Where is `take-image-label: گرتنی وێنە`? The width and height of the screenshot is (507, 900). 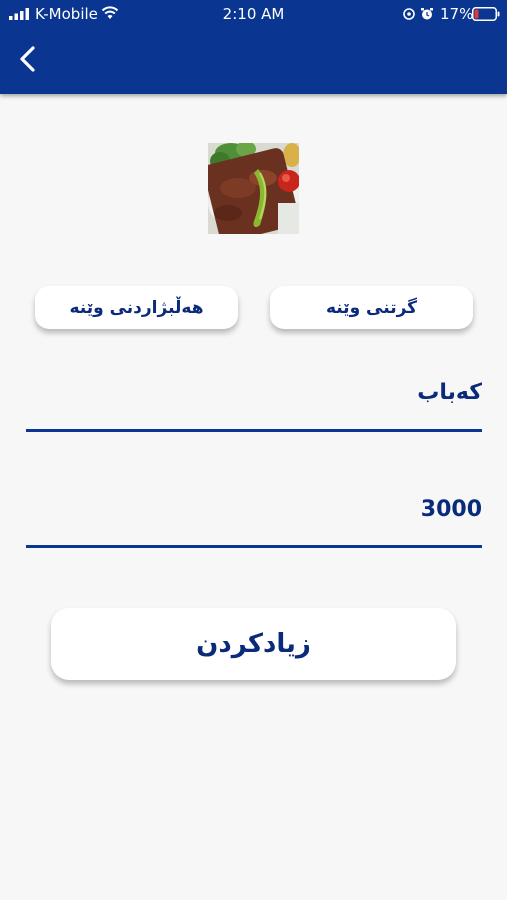
take-image-label: گرتنی وێنە is located at coordinates (371, 307).